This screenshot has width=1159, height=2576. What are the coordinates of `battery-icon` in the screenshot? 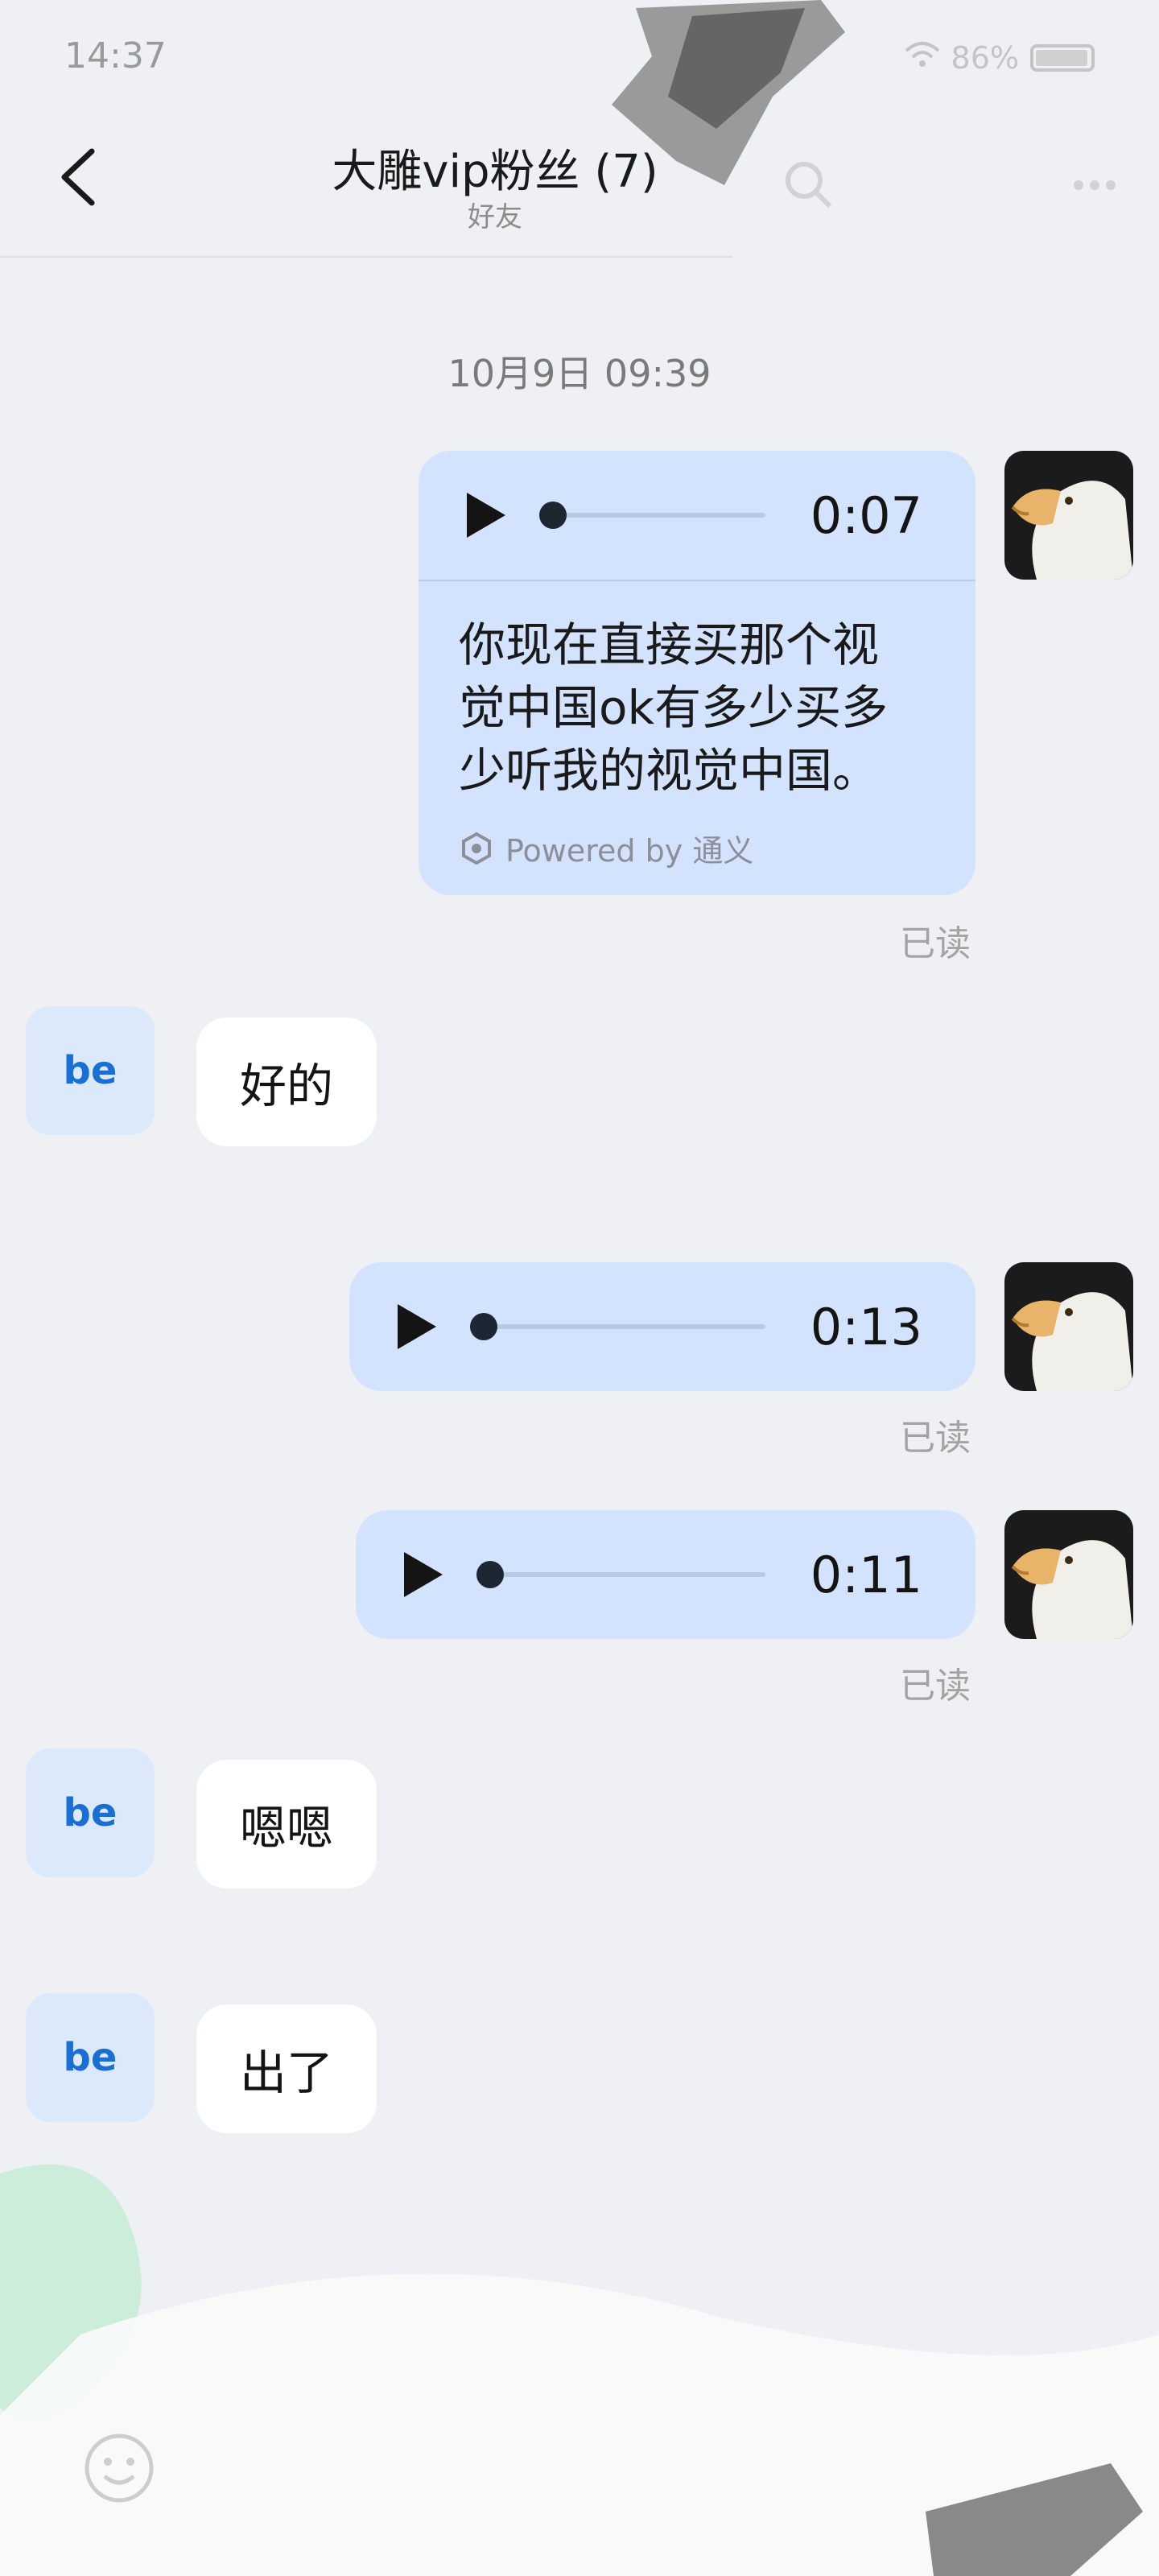 It's located at (1062, 58).